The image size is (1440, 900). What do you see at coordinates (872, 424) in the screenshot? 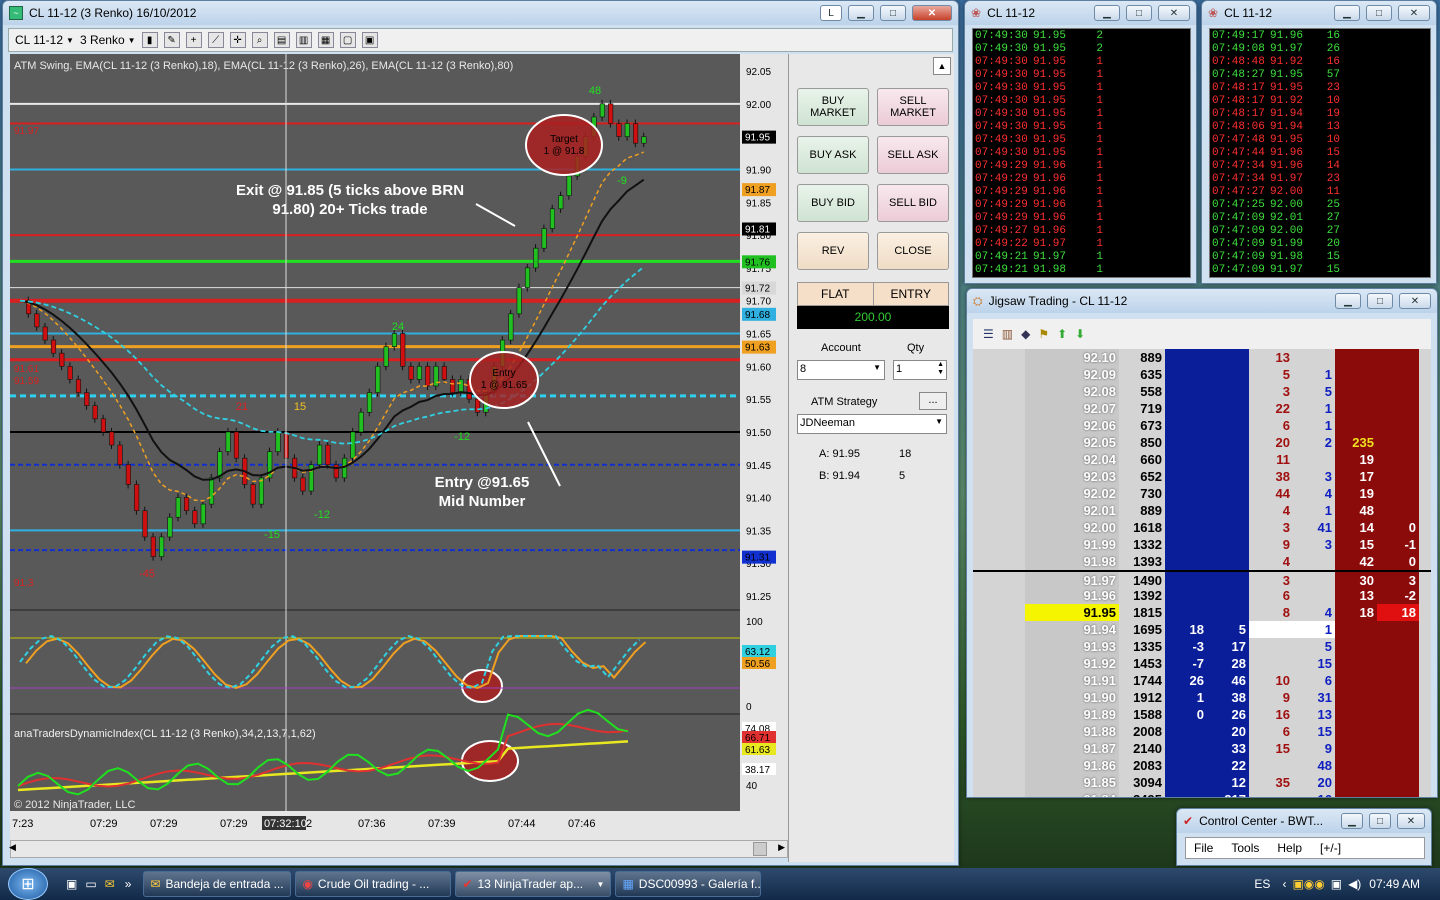
I see `atm-strategy-select: JDNeeman ▼` at bounding box center [872, 424].